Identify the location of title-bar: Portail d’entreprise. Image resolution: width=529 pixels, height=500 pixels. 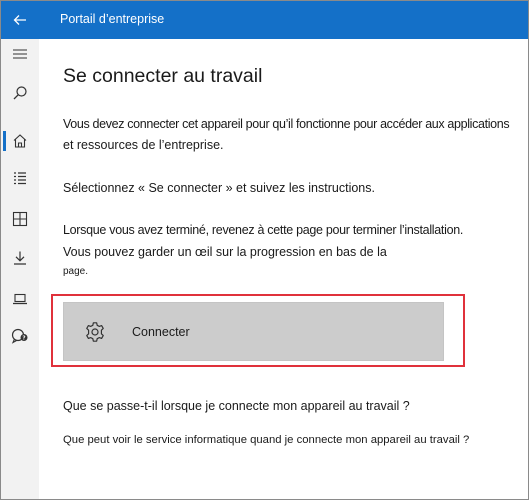
(264, 20).